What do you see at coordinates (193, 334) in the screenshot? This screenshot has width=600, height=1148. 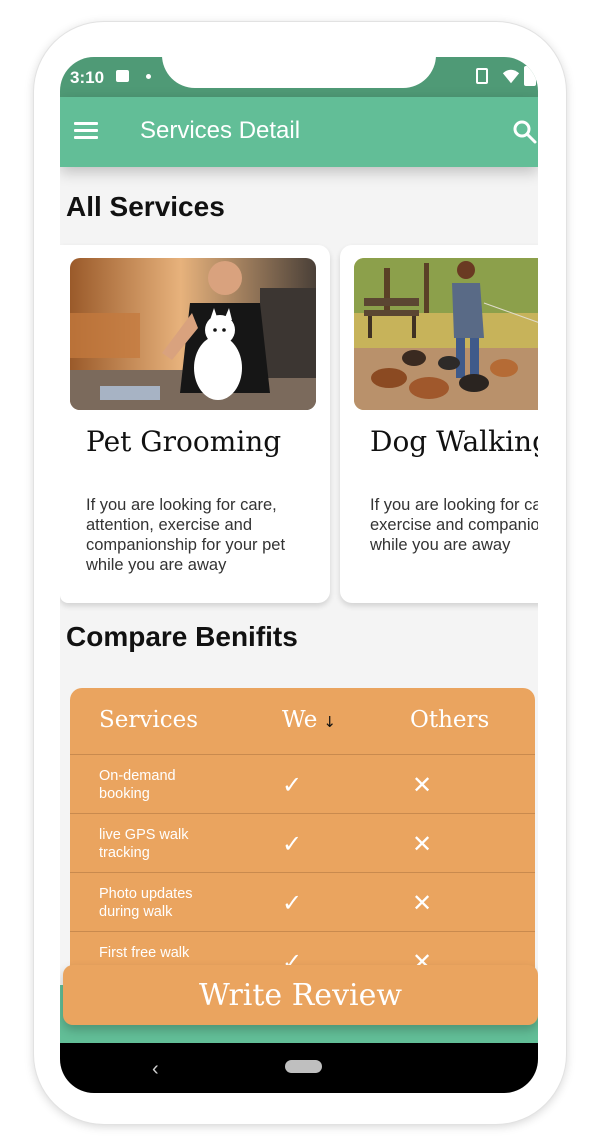 I see `pet-grooming-photo` at bounding box center [193, 334].